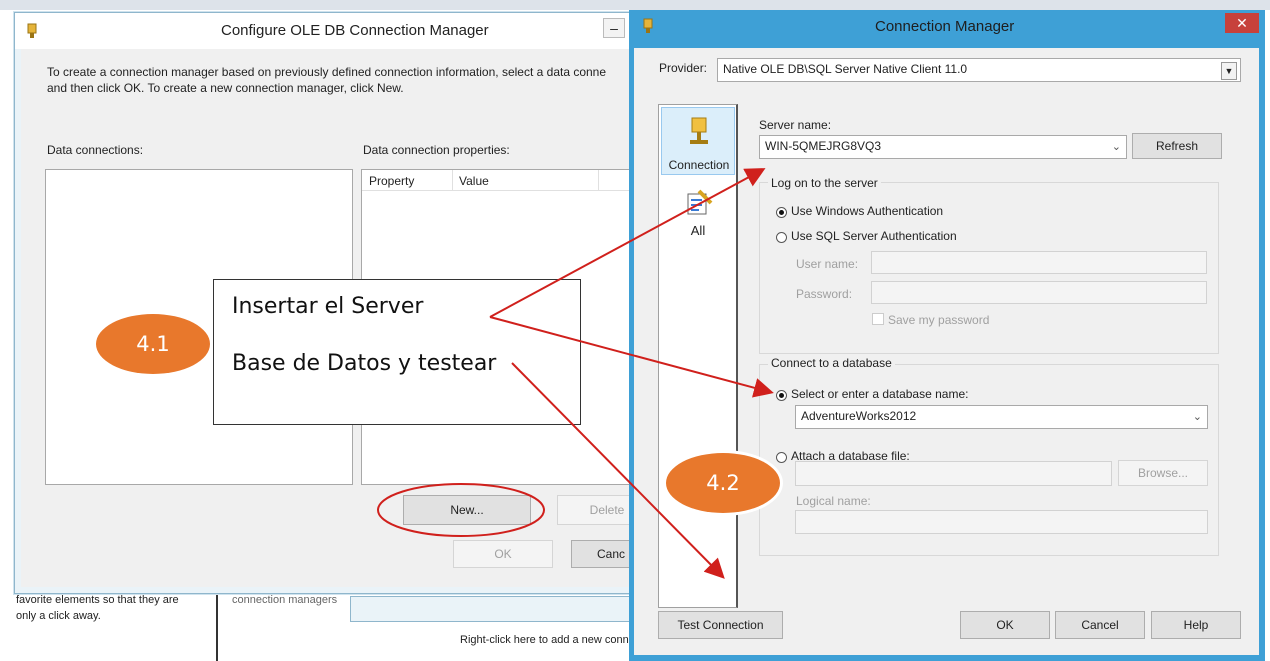 The image size is (1270, 661). Describe the element at coordinates (618, 470) in the screenshot. I see `arrow-to-test-connection` at that location.